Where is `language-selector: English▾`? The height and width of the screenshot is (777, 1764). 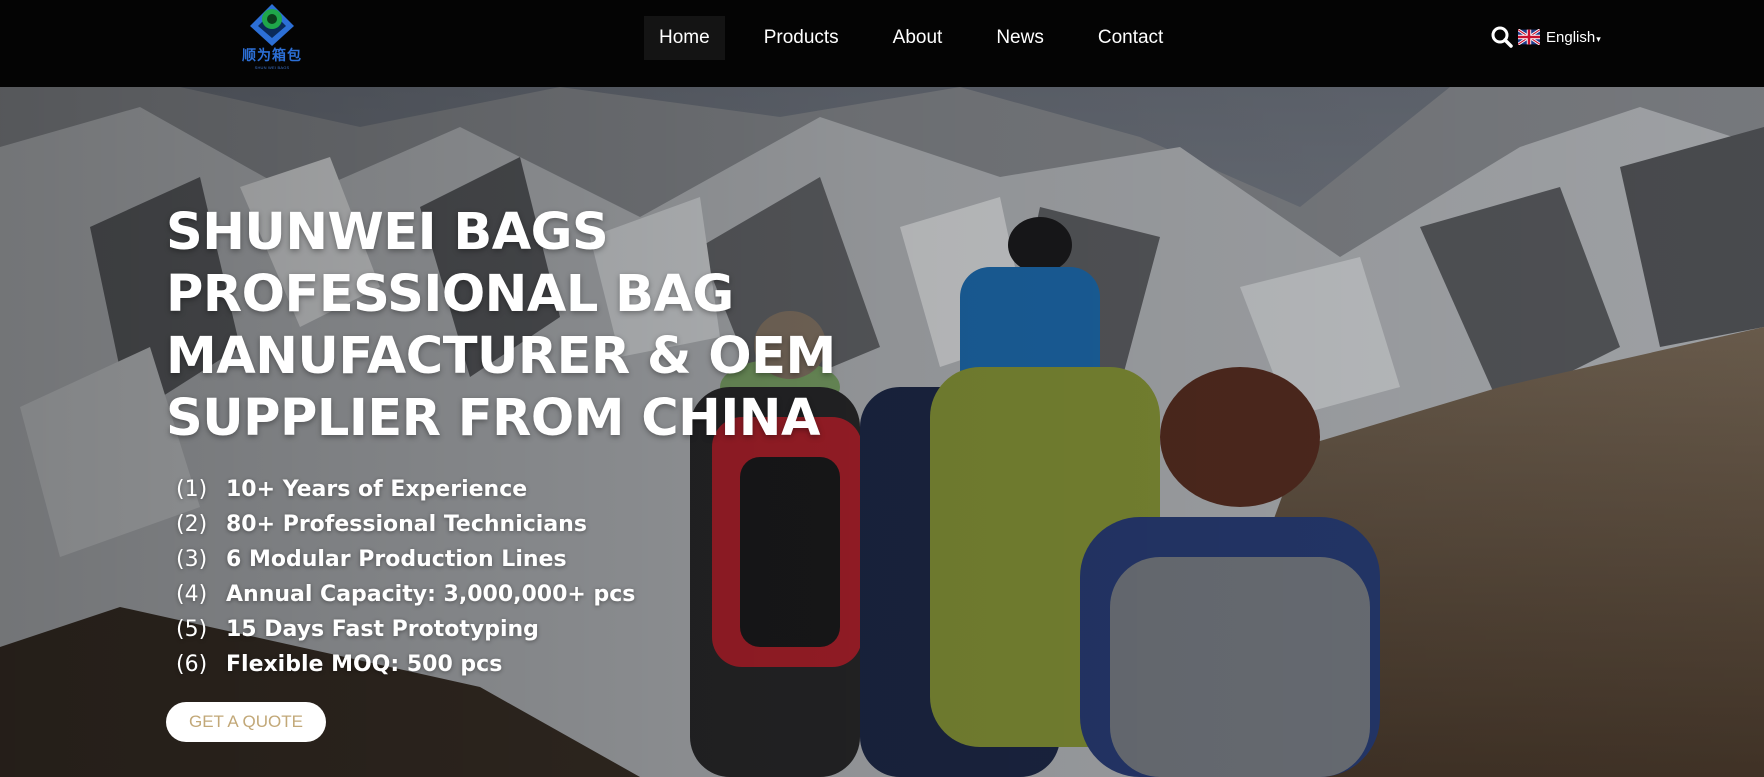
language-selector: English▾ is located at coordinates (1573, 37).